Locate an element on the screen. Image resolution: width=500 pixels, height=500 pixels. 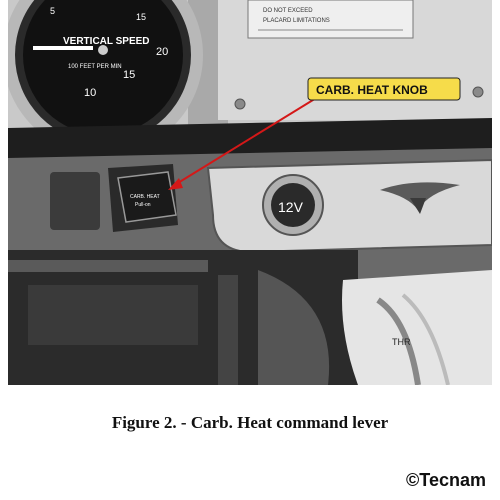
carb-heat-callout: CARB. HEAT KNOB is located at coordinates (384, 89).